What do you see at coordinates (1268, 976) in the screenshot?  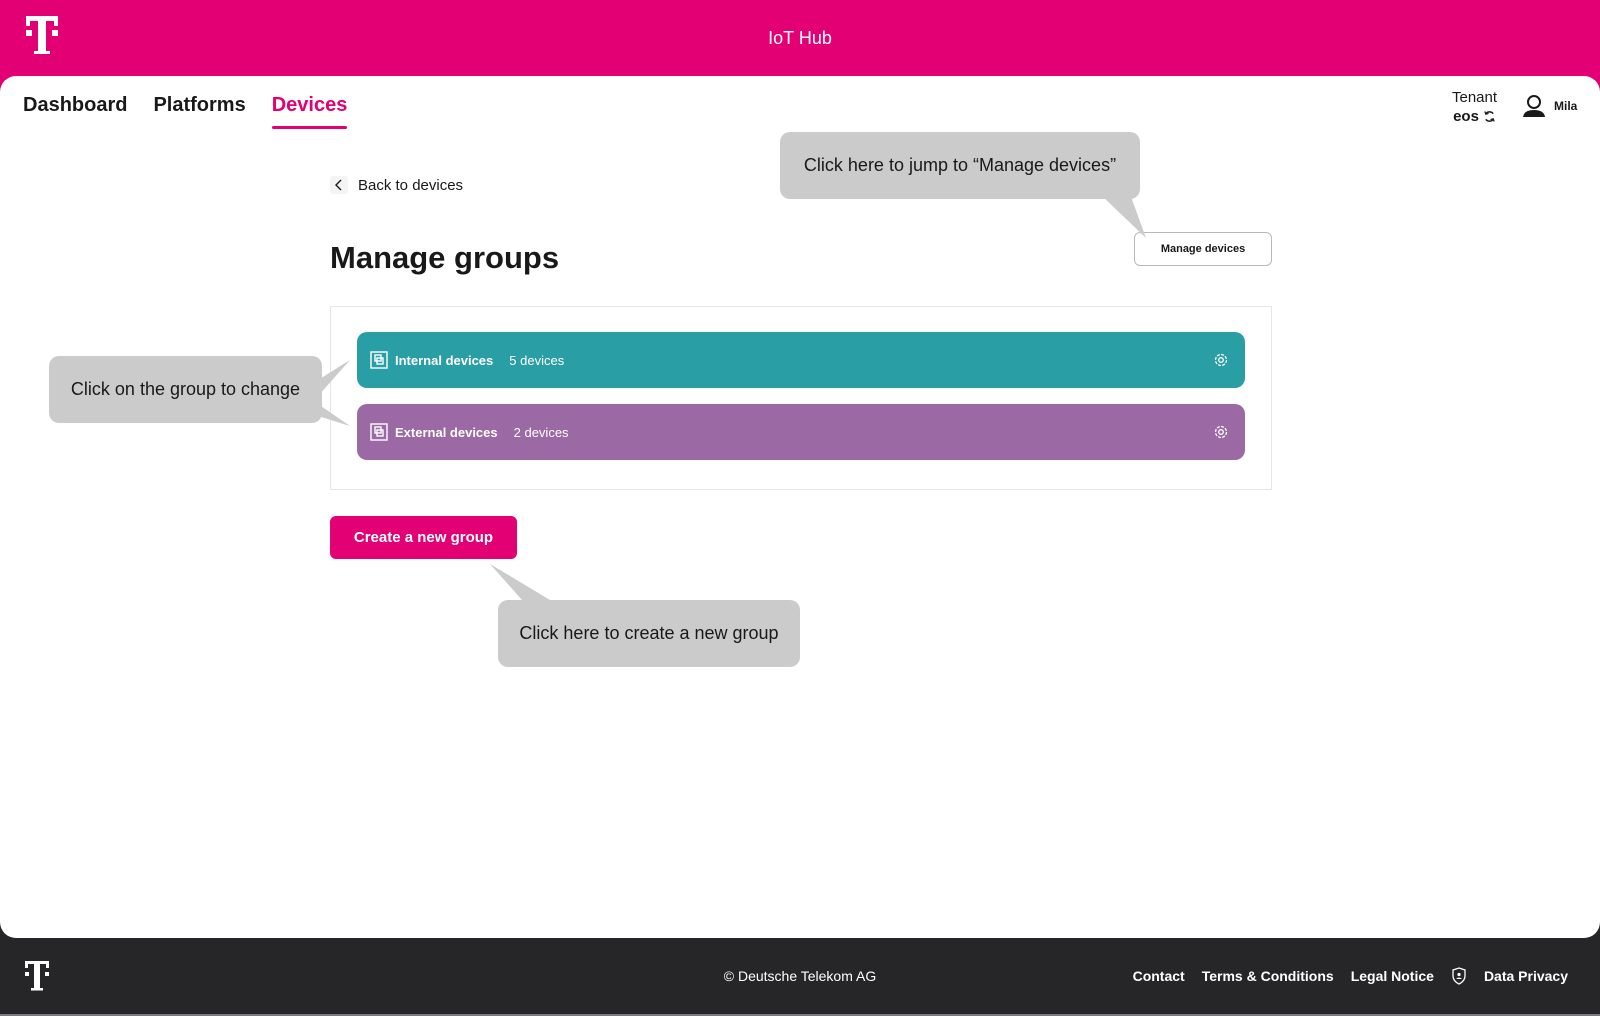 I see `footer-link-terms: Terms & Conditions` at bounding box center [1268, 976].